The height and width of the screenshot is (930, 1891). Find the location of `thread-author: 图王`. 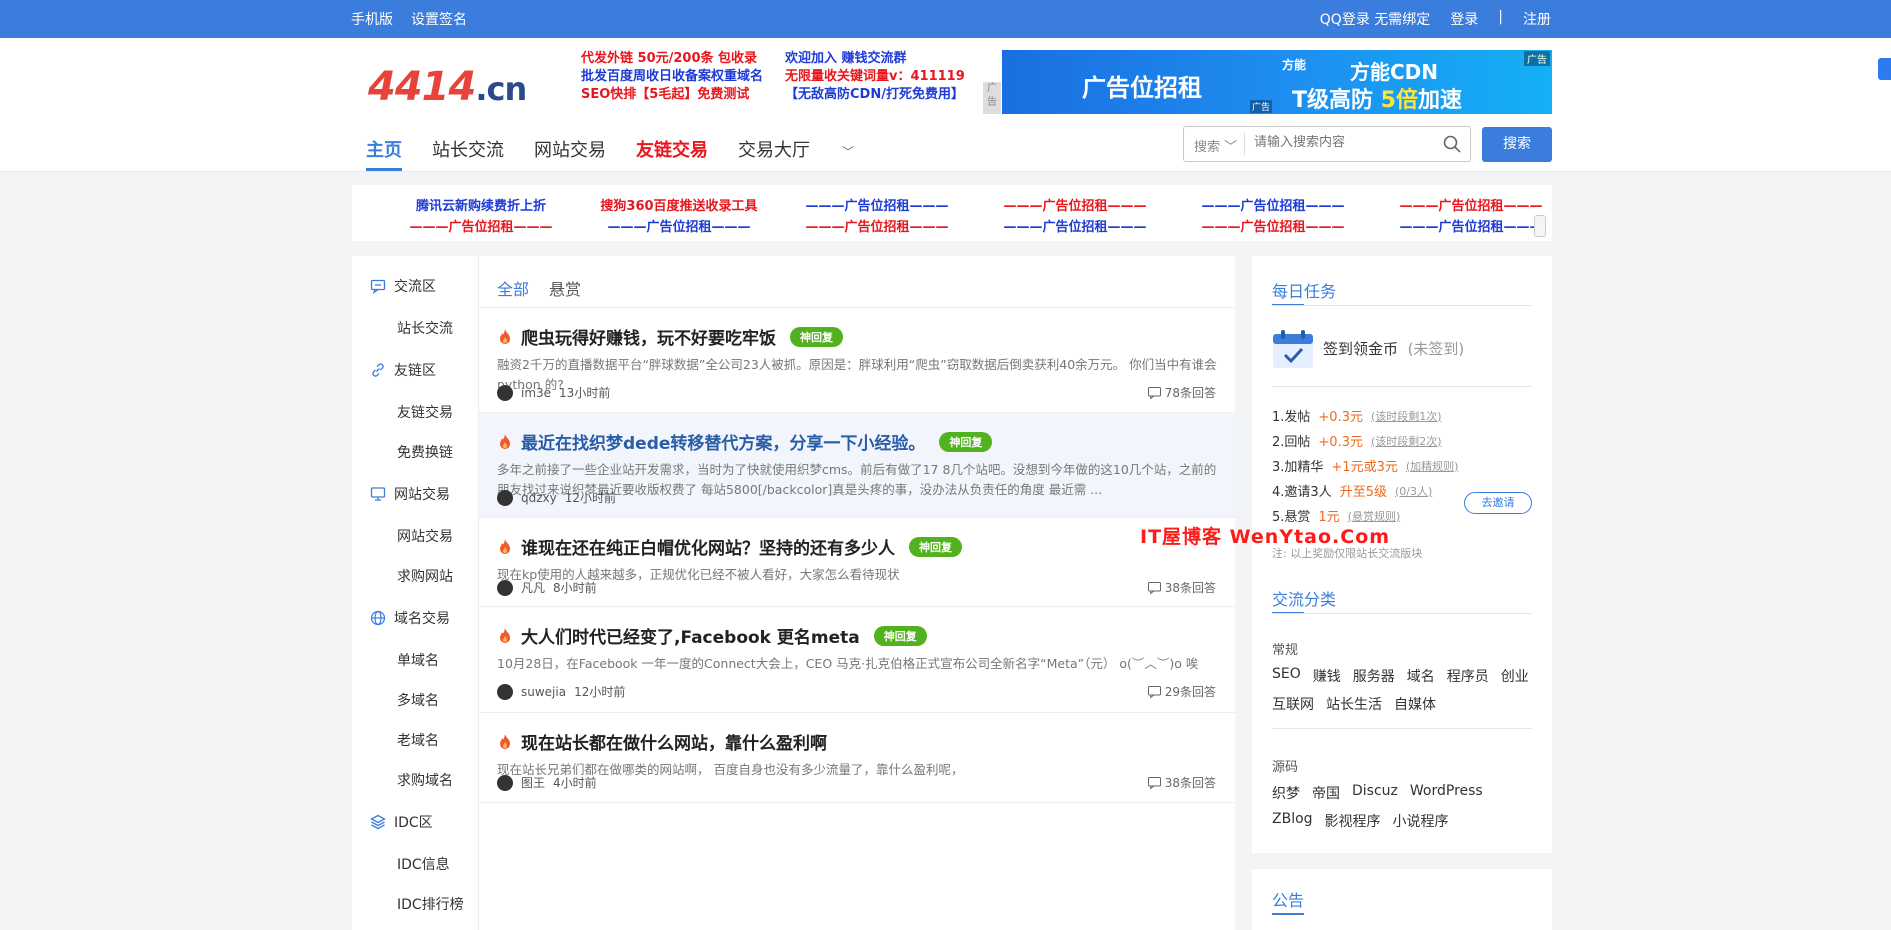

thread-author: 图王 is located at coordinates (533, 782).